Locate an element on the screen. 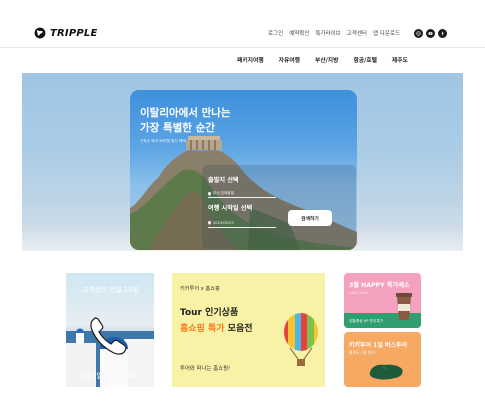 The image size is (485, 405). greece-banner: 고객센터 연결 10일 마감 0일 07:53:44 is located at coordinates (110, 330).